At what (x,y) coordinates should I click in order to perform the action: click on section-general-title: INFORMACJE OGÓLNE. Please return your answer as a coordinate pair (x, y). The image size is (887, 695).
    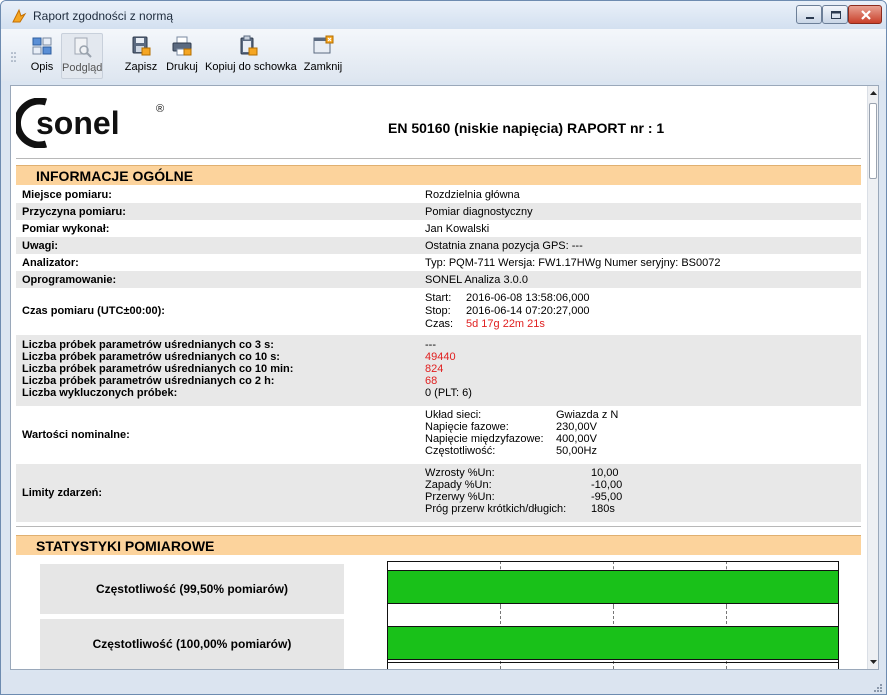
    Looking at the image, I should click on (115, 176).